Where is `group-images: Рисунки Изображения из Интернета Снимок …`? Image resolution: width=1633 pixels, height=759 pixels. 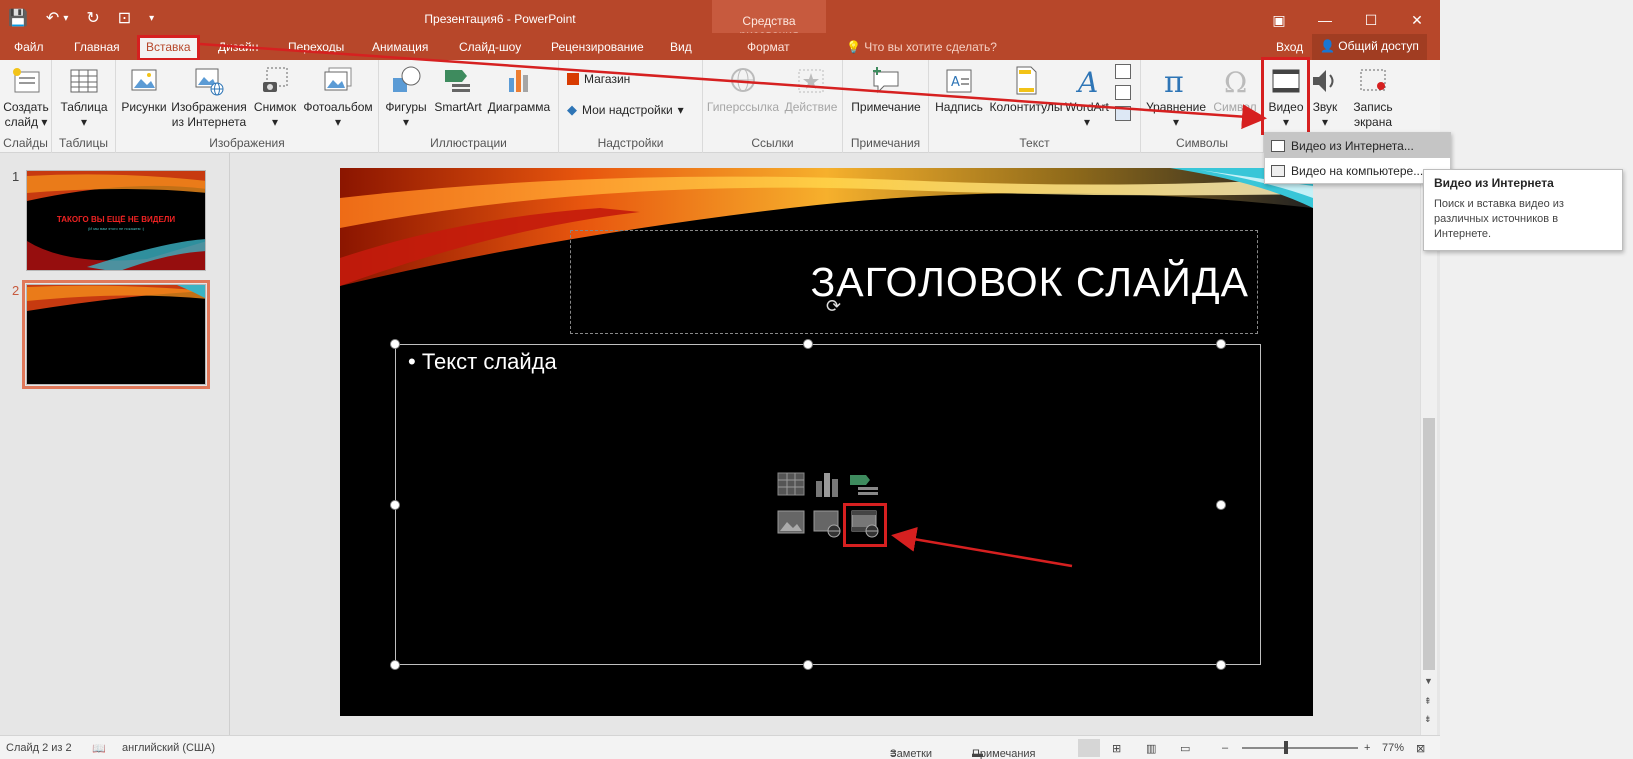
group-images: Рисунки Изображения из Интернета Снимок … is located at coordinates (247, 106).